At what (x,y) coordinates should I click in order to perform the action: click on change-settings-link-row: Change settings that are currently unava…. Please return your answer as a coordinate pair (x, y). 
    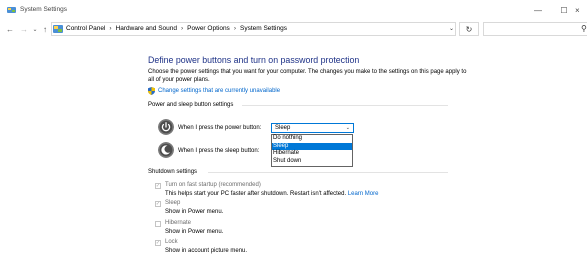
    Looking at the image, I should click on (214, 91).